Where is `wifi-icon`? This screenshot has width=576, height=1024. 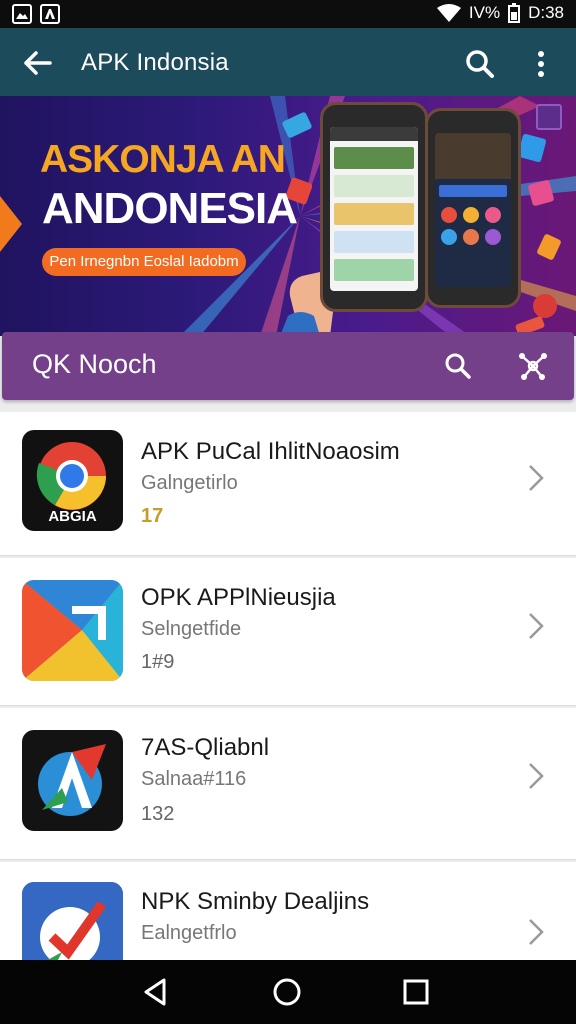
wifi-icon is located at coordinates (448, 13).